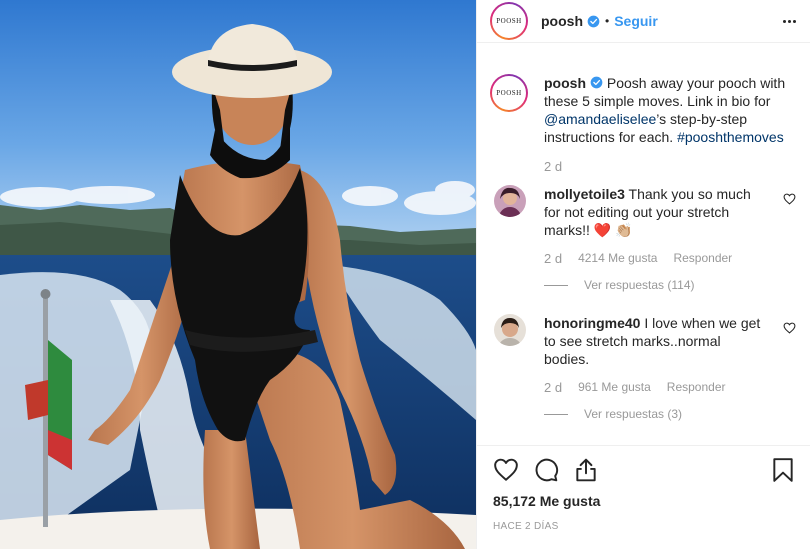 The image size is (810, 549). I want to click on caption-avatar: POOSH, so click(509, 93).